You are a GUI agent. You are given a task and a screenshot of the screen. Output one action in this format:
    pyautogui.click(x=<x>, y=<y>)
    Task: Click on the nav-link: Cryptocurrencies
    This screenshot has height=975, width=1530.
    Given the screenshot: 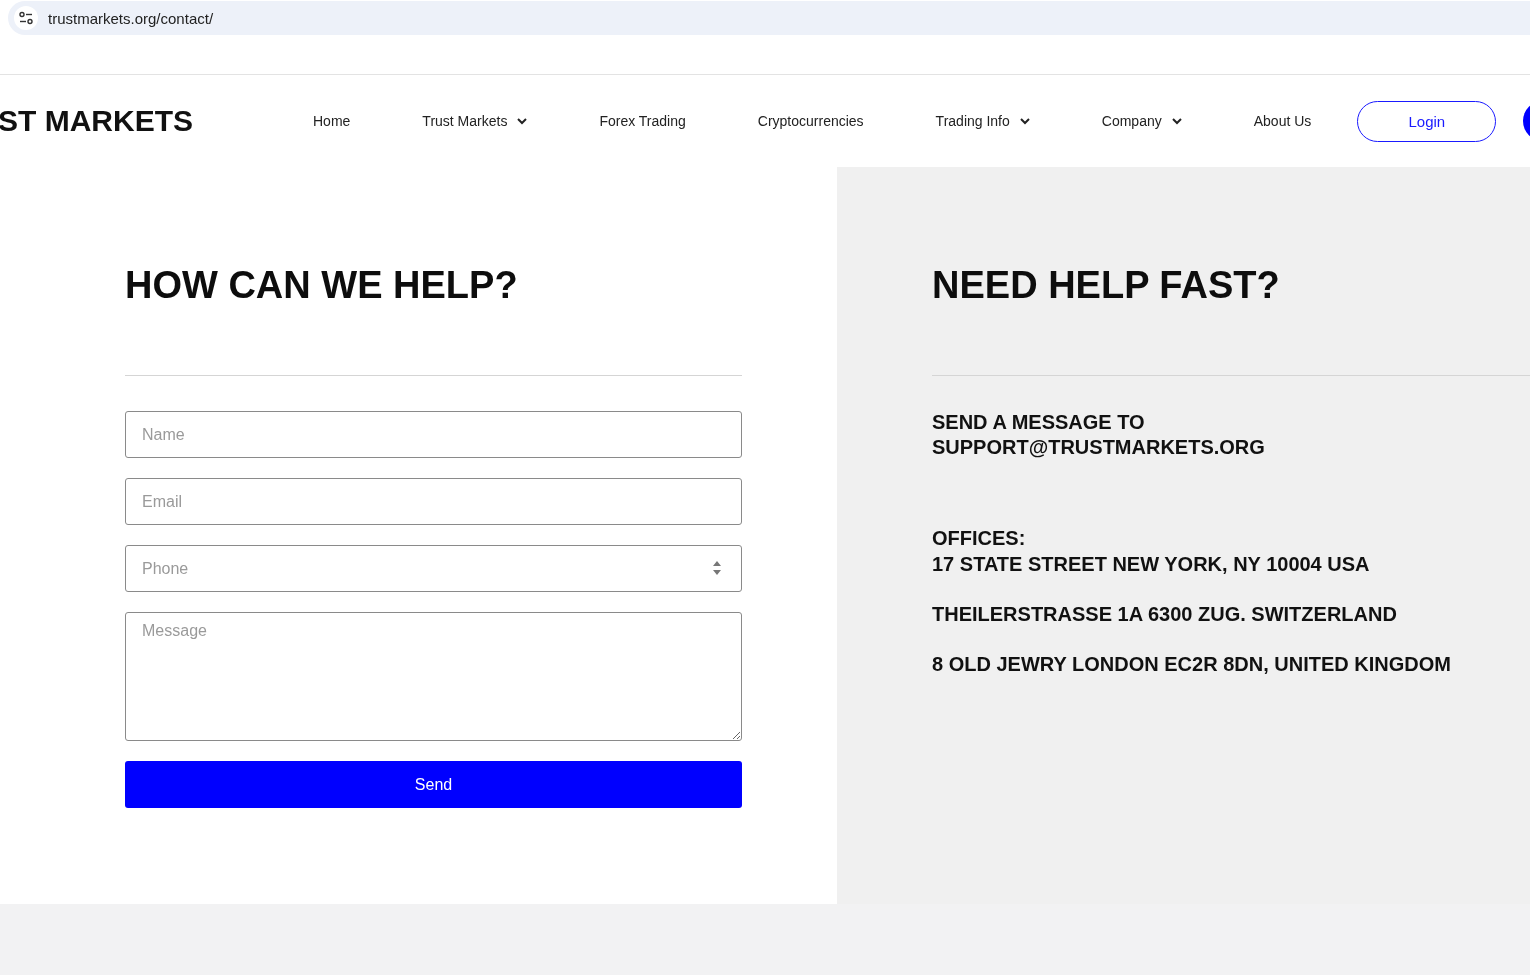 What is the action you would take?
    pyautogui.click(x=810, y=121)
    